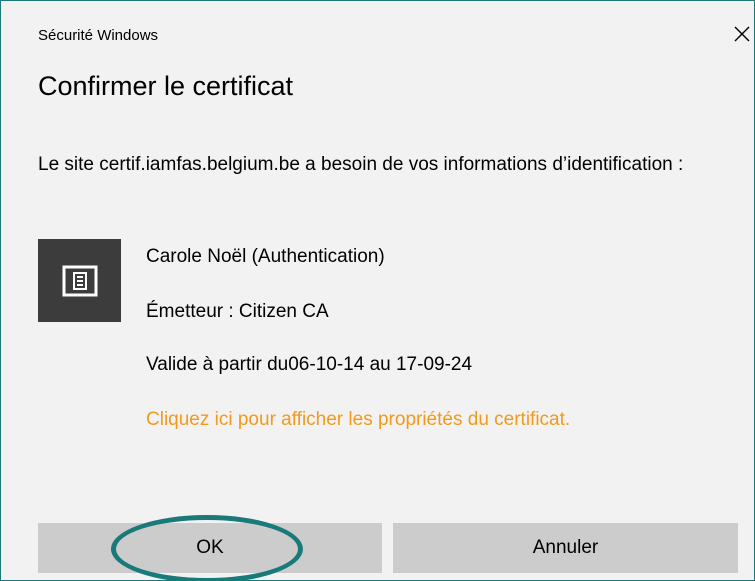 The image size is (755, 581). I want to click on ok-button: OK, so click(210, 548).